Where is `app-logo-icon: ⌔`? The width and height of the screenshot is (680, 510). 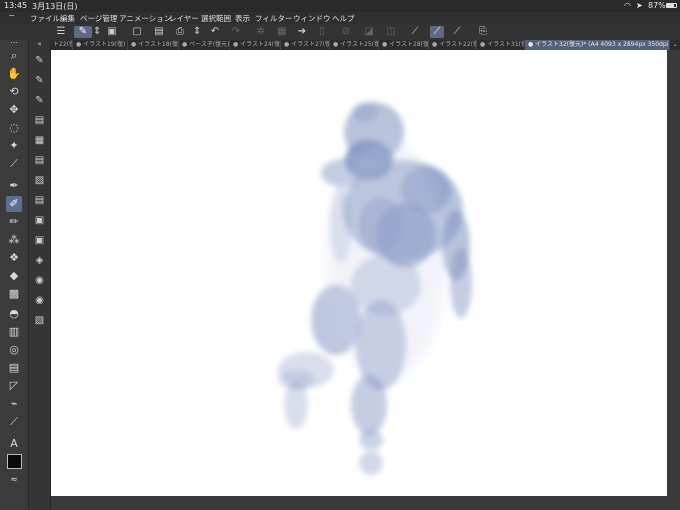
app-logo-icon: ⌔ is located at coordinates (12, 18).